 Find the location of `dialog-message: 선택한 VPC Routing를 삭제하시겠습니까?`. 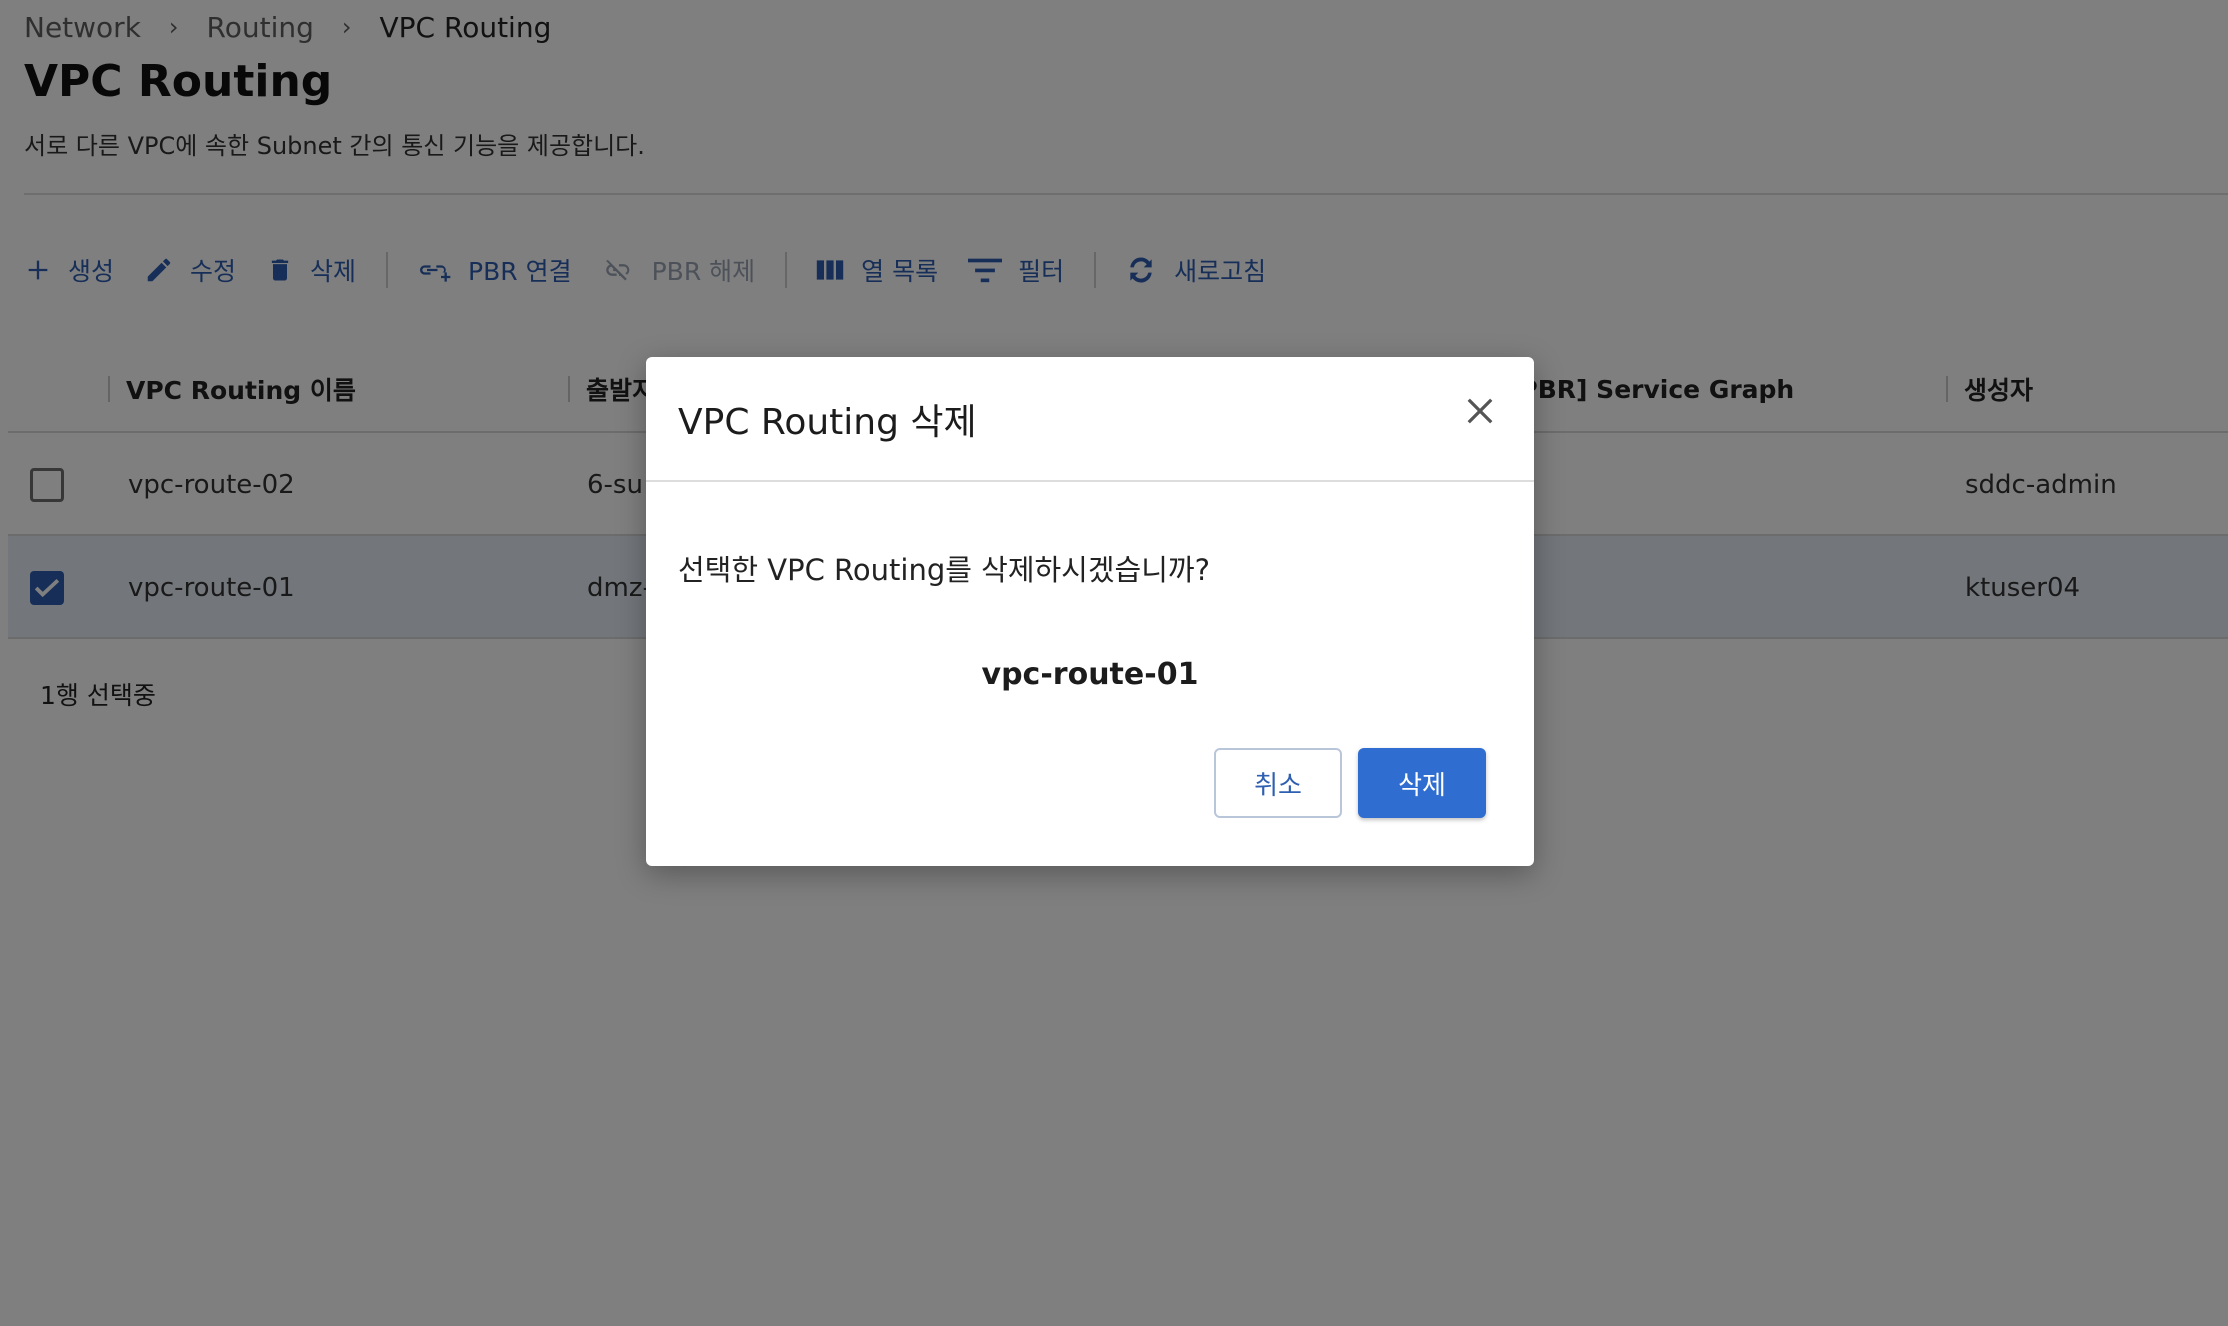

dialog-message: 선택한 VPC Routing를 삭제하시겠습니까? is located at coordinates (944, 570).